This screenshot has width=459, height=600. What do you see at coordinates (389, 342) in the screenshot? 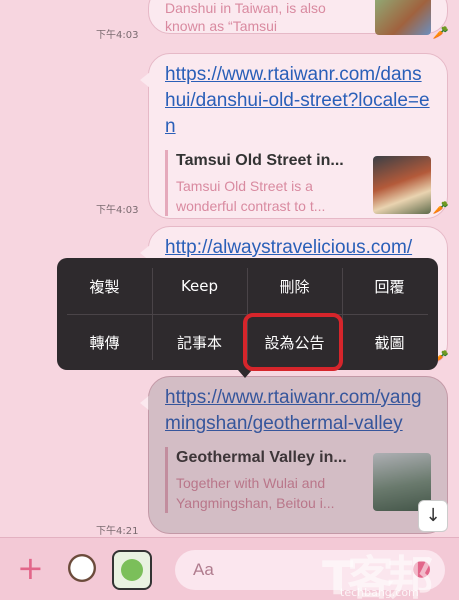
I see `menu-item-screenshot: 截圖` at bounding box center [389, 342].